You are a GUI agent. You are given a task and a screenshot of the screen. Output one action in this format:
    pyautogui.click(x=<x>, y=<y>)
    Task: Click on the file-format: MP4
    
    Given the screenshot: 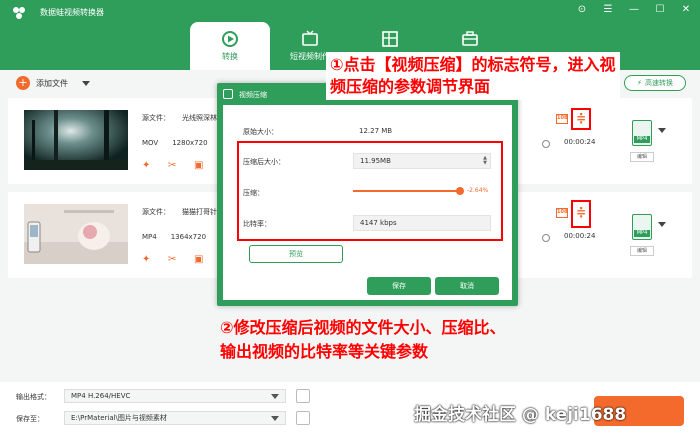 What is the action you would take?
    pyautogui.click(x=149, y=237)
    